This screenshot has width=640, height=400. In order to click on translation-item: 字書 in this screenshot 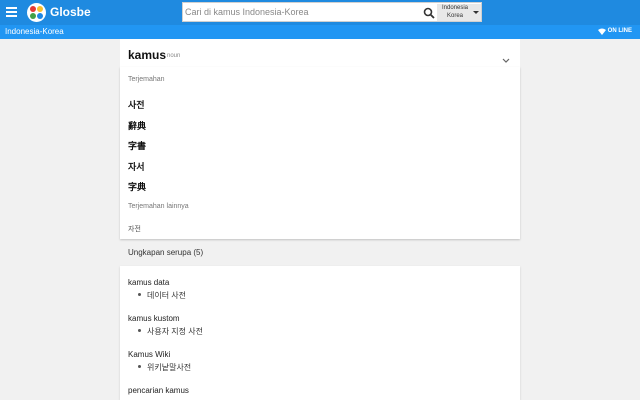, I will do `click(137, 145)`.